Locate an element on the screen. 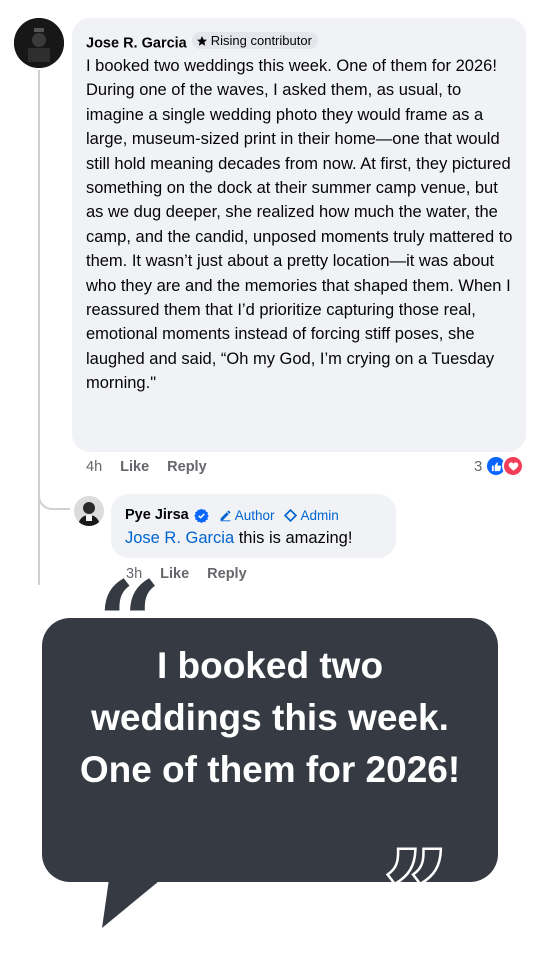  author-role-tag: Author is located at coordinates (247, 515).